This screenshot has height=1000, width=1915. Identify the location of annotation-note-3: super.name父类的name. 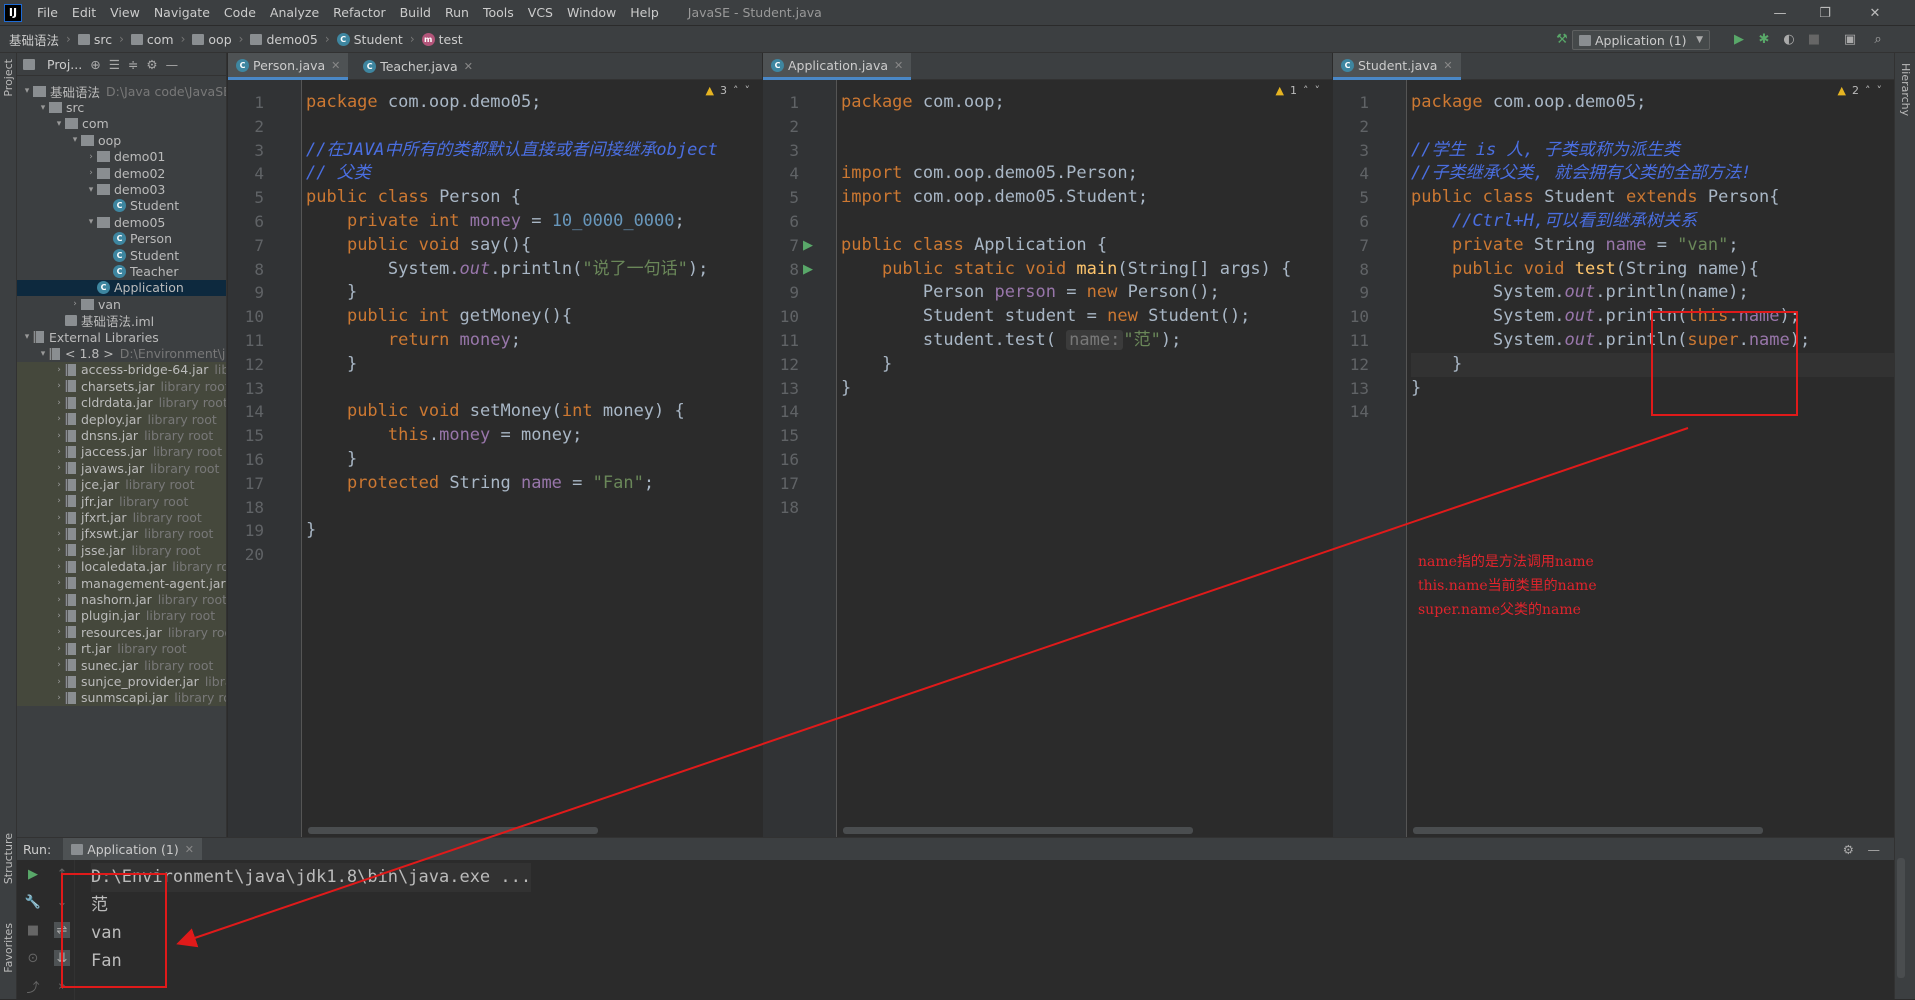
(1499, 610).